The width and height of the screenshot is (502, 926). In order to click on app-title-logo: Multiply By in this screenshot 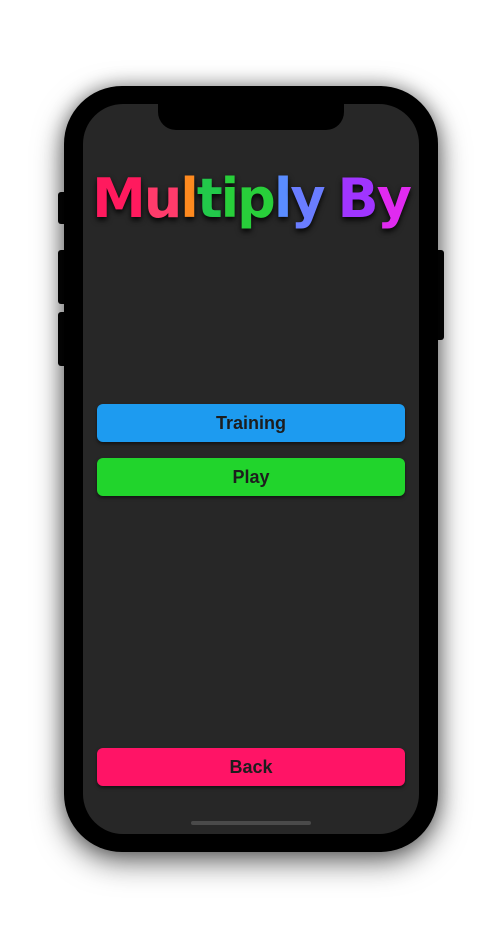, I will do `click(251, 199)`.